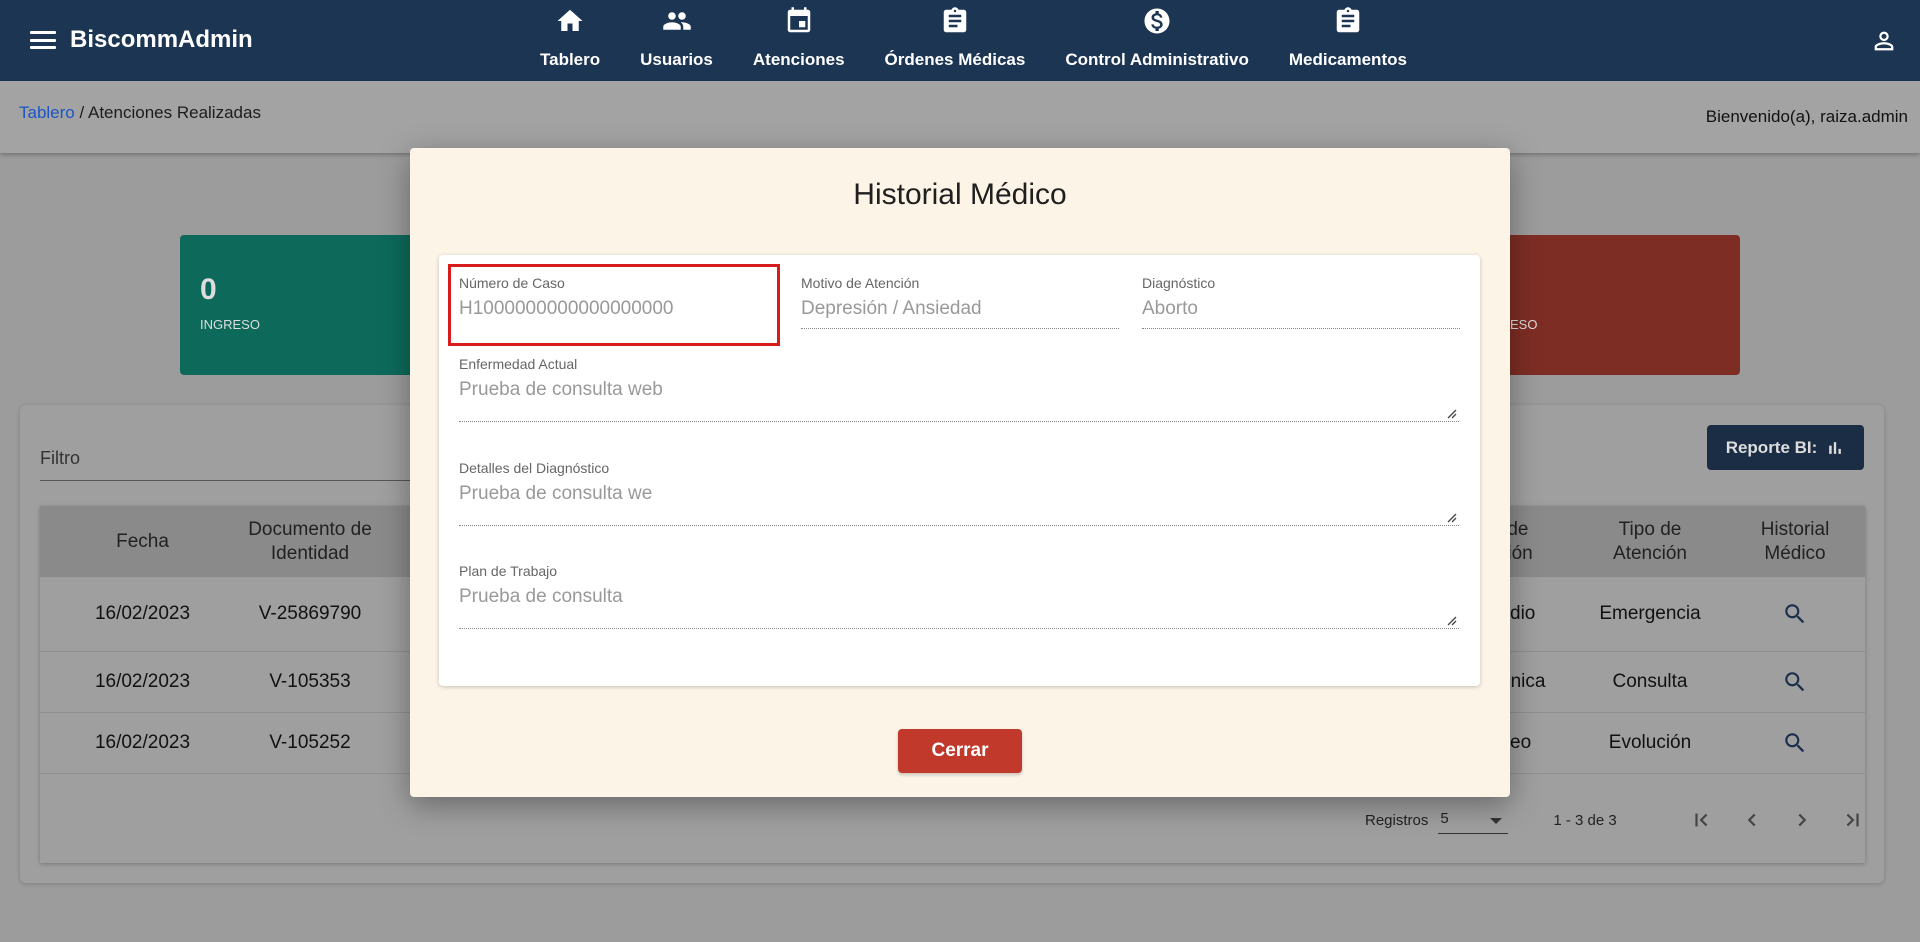 This screenshot has height=942, width=1920. What do you see at coordinates (43, 40) in the screenshot?
I see `menu-icon` at bounding box center [43, 40].